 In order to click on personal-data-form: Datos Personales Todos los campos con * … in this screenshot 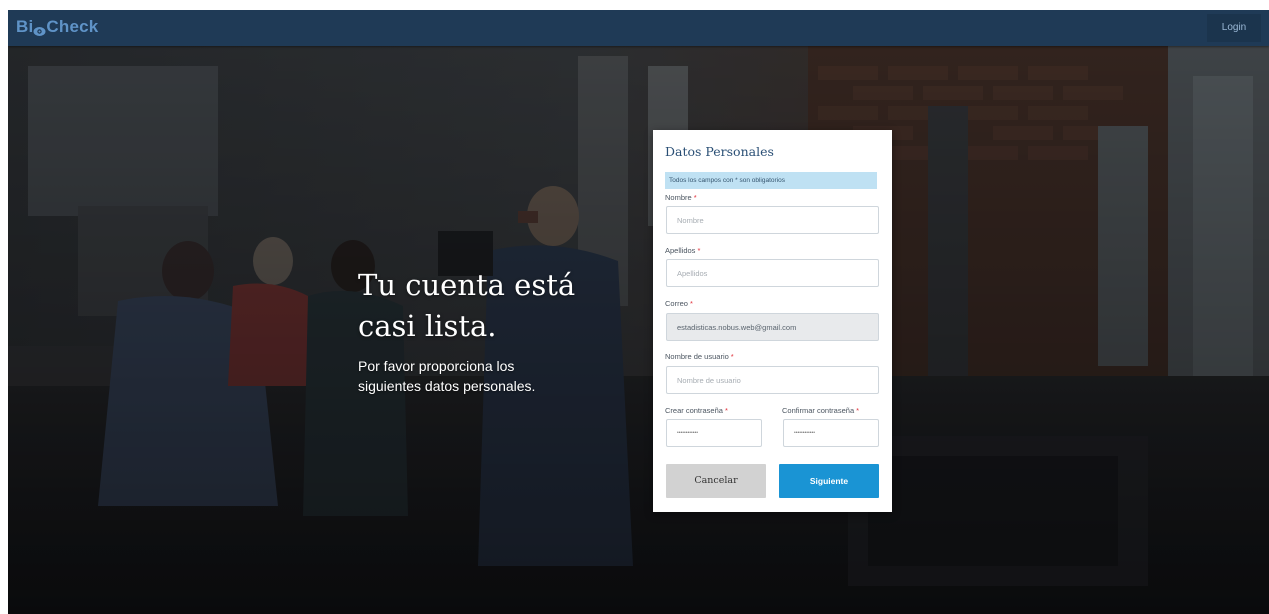, I will do `click(772, 321)`.